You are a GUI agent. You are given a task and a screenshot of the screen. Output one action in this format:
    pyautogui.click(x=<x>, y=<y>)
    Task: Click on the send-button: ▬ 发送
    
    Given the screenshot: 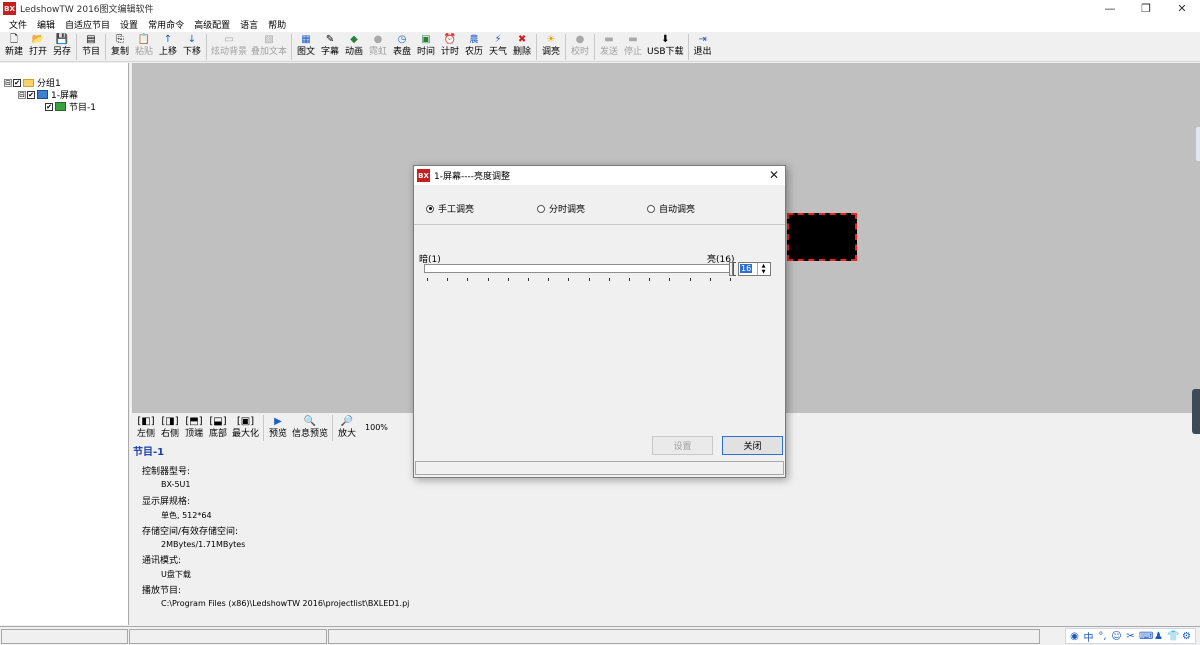 What is the action you would take?
    pyautogui.click(x=609, y=45)
    